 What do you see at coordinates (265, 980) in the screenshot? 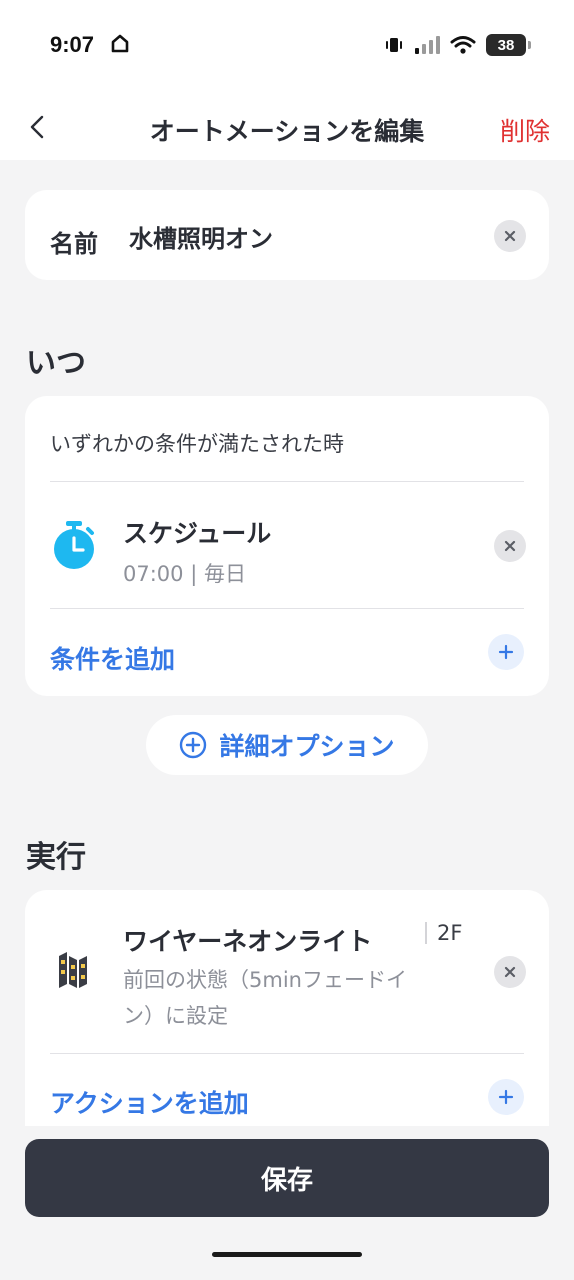
I see `action-subtitle-line1: 前回の状態（5minフェードイ` at bounding box center [265, 980].